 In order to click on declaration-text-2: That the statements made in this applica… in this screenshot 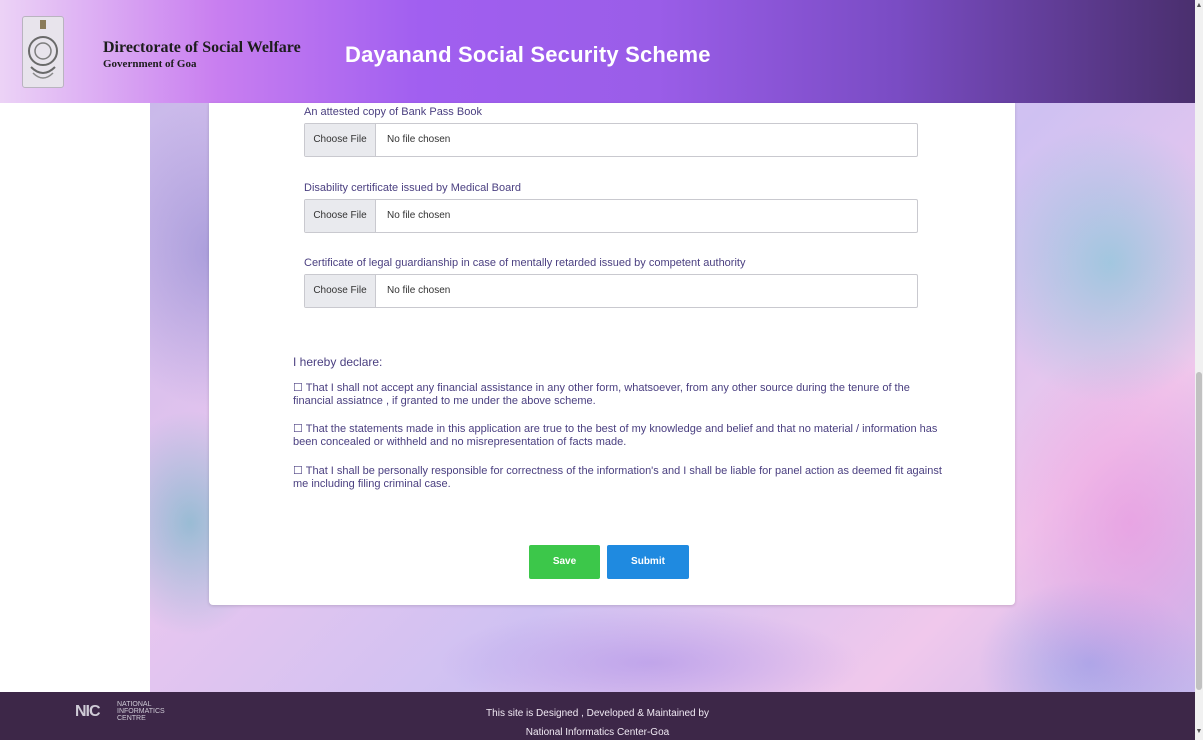, I will do `click(615, 435)`.